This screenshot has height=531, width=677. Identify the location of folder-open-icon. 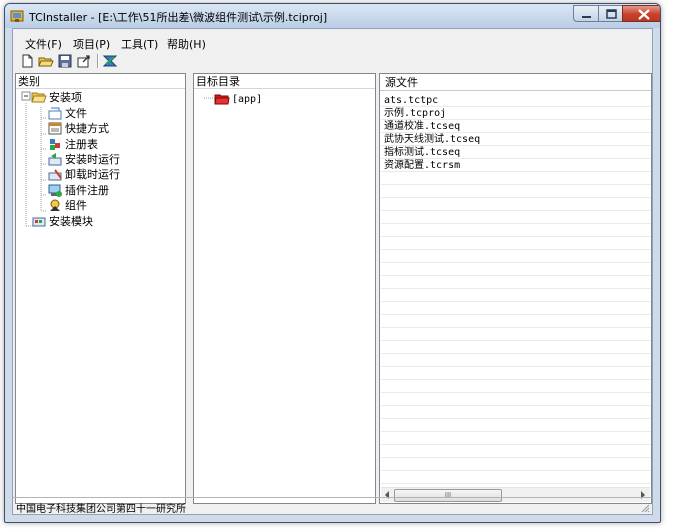
(39, 97).